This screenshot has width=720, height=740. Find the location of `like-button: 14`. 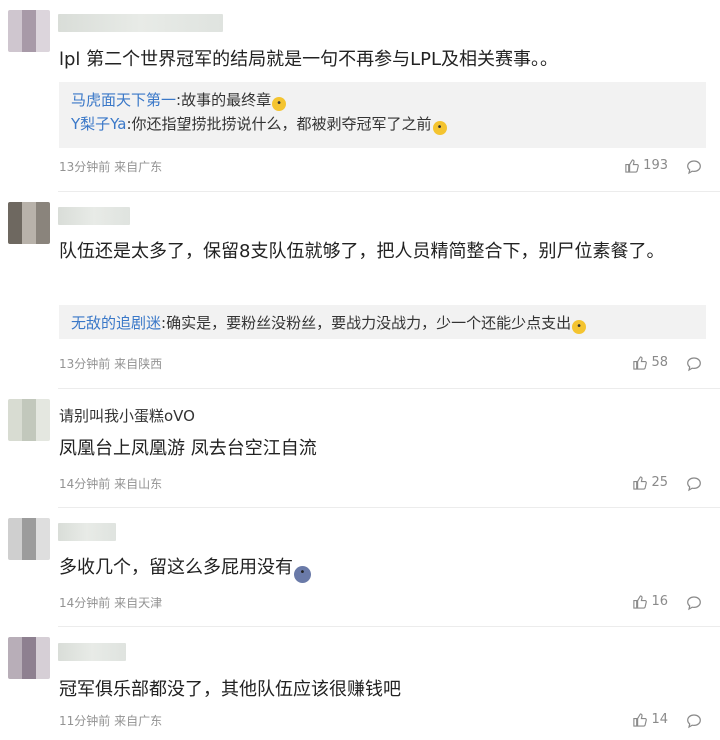

like-button: 14 is located at coordinates (650, 719).